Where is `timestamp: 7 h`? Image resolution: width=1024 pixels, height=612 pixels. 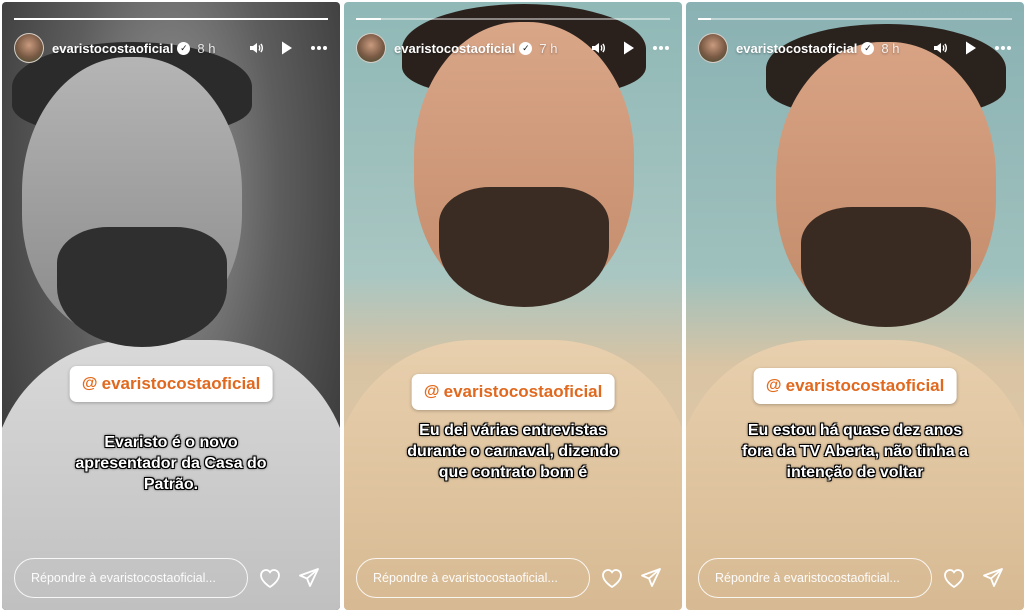
timestamp: 7 h is located at coordinates (548, 48).